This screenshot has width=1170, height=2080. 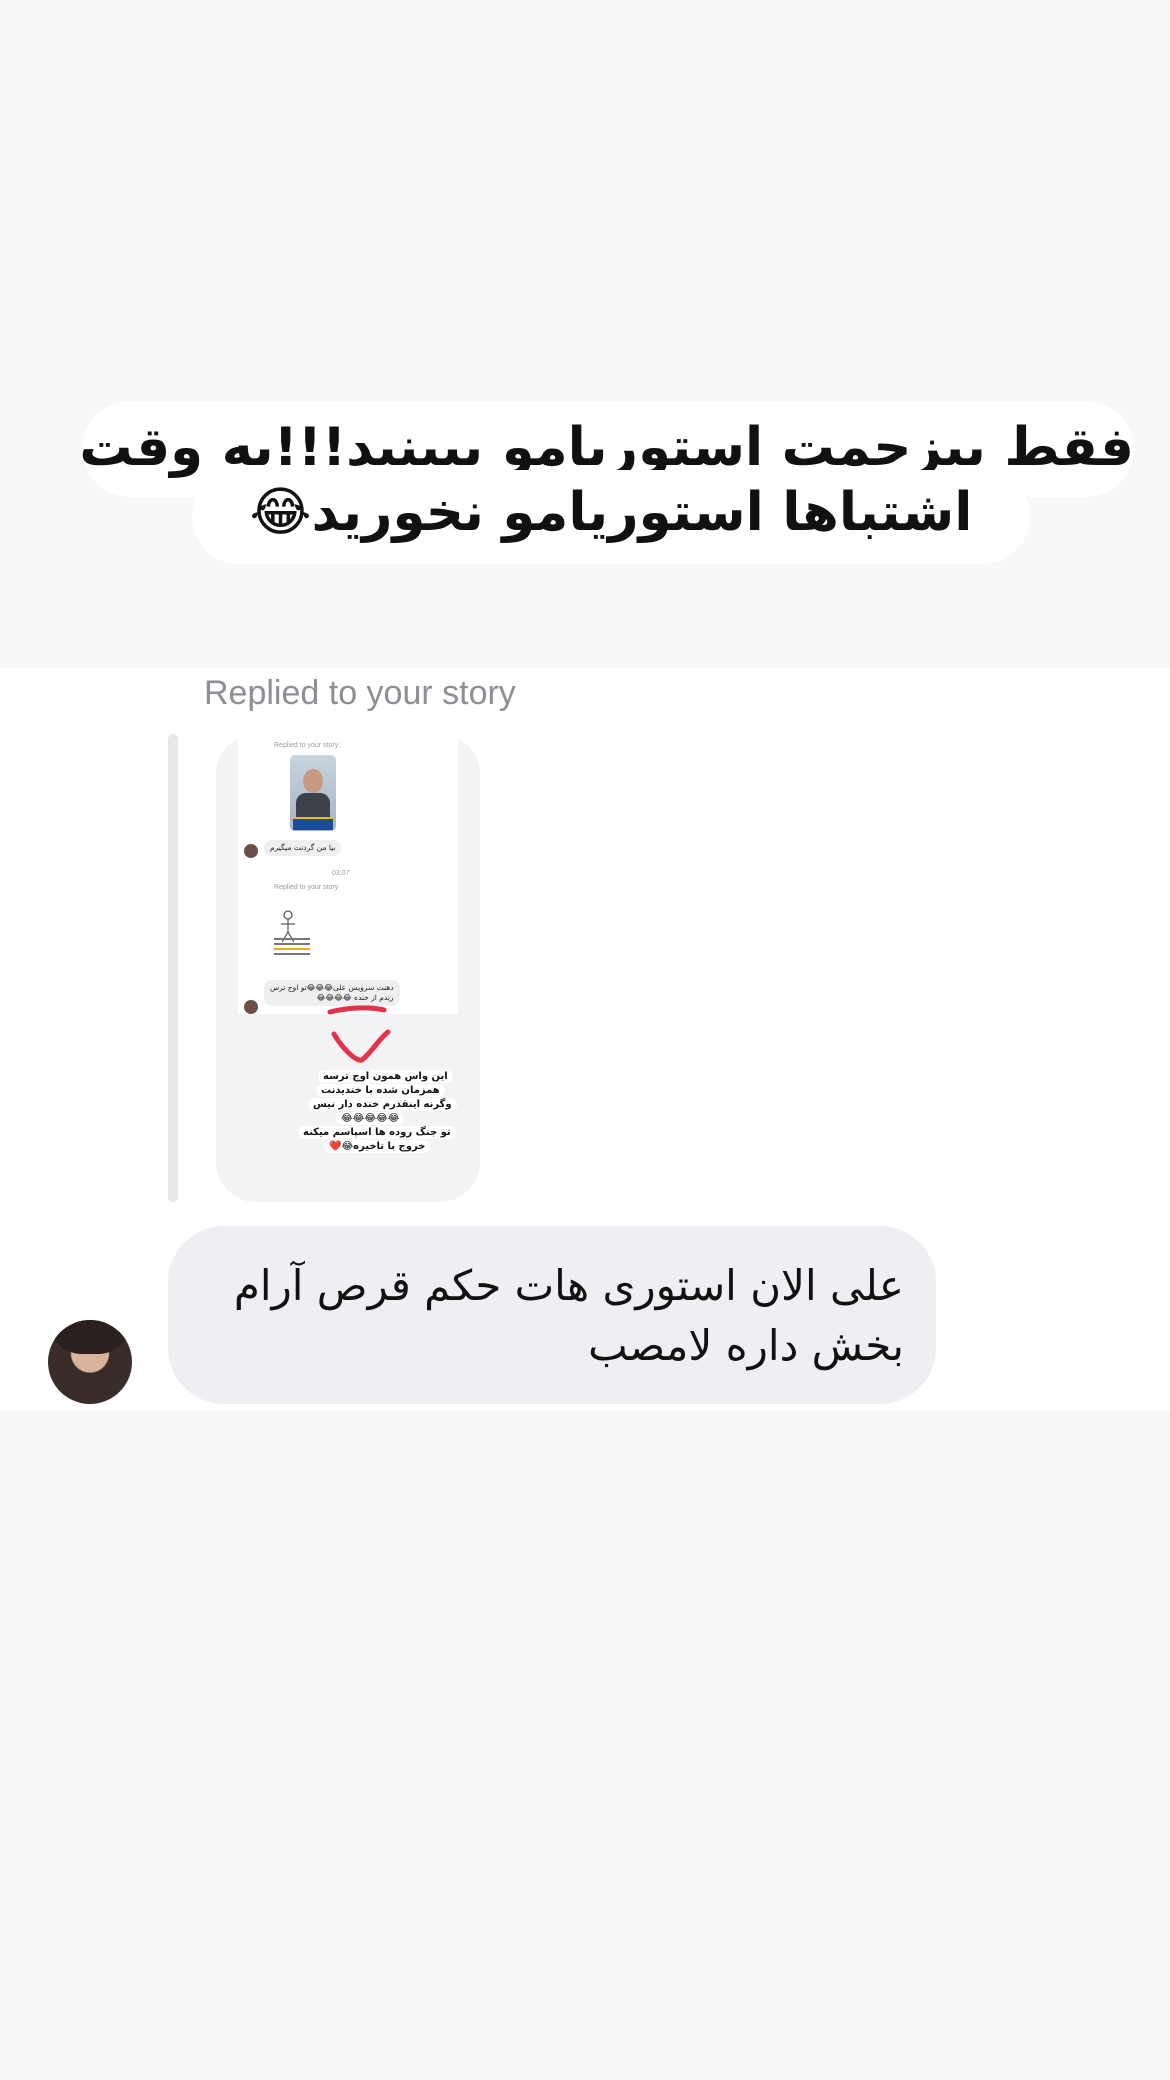 What do you see at coordinates (313, 793) in the screenshot?
I see `mini-story-thumbnail` at bounding box center [313, 793].